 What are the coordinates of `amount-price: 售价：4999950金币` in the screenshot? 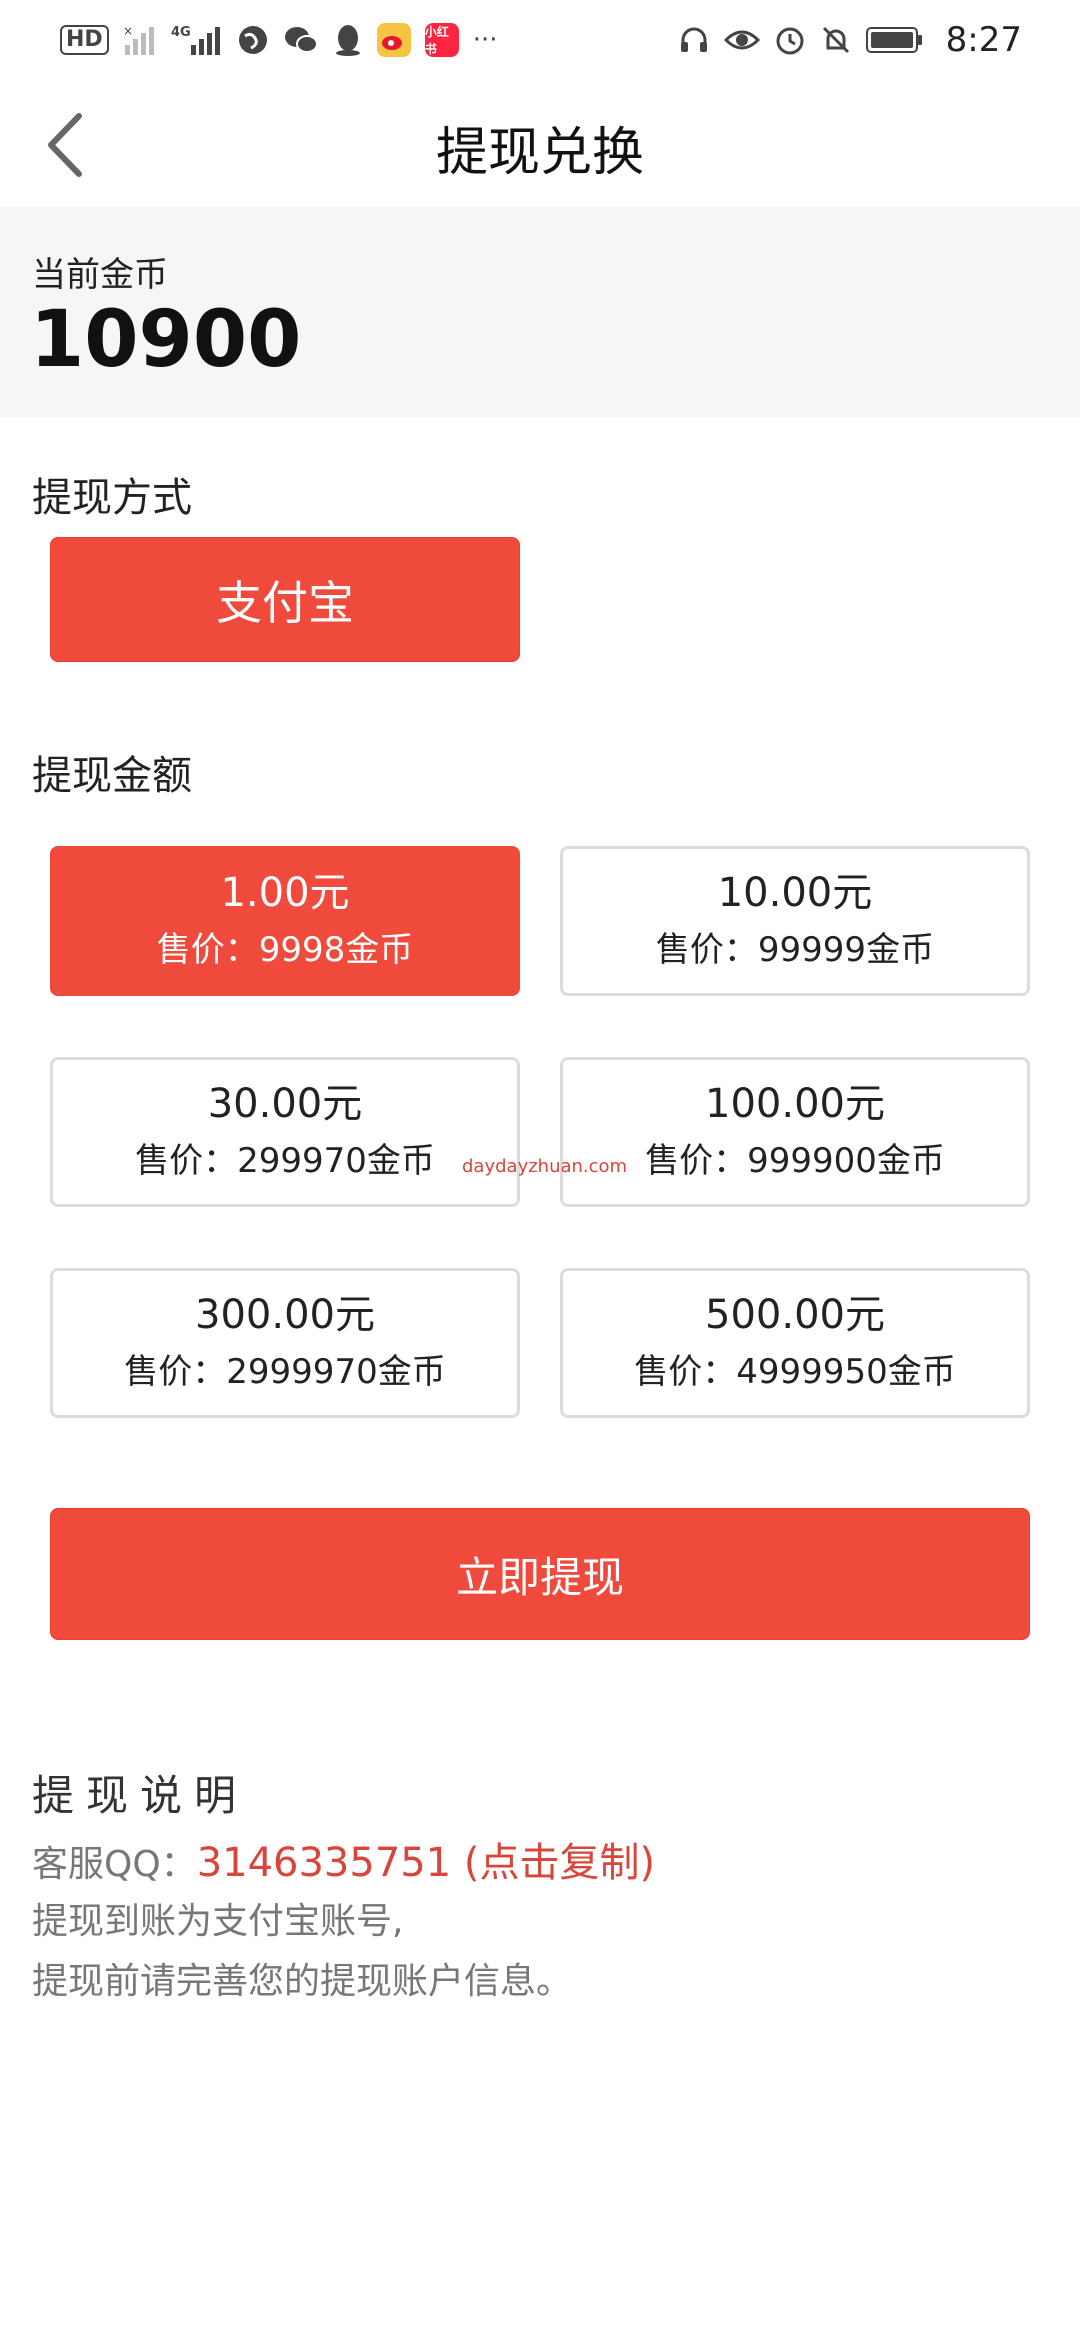 It's located at (795, 1372).